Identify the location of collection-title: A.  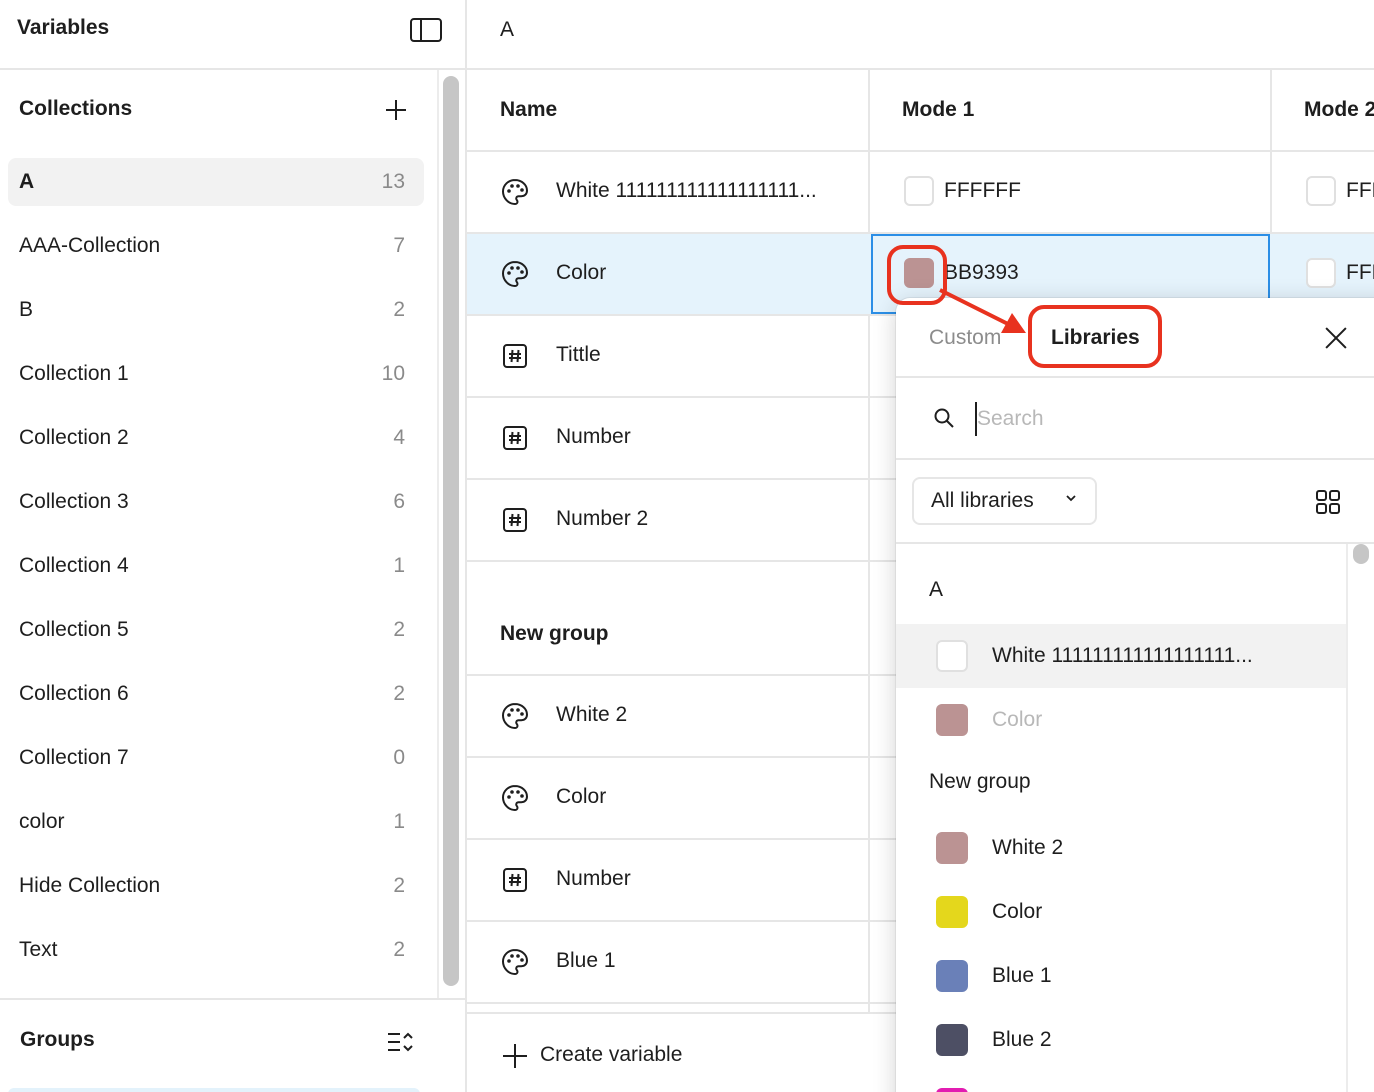
(507, 29).